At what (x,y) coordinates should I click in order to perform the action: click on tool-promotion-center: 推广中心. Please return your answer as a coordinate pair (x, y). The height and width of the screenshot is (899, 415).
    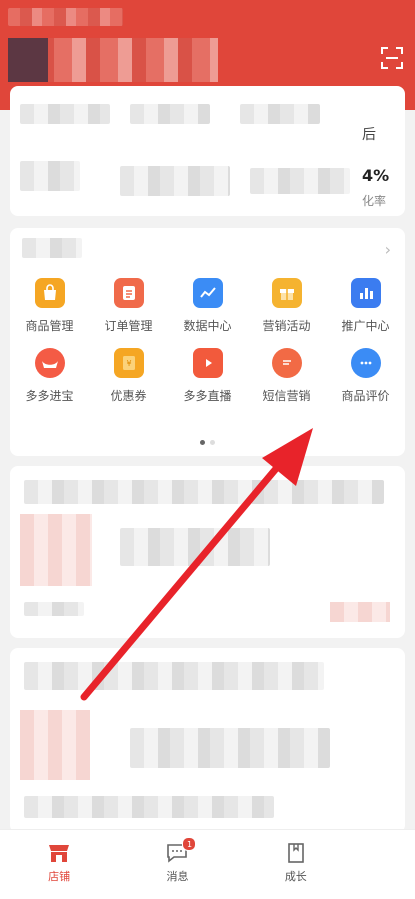
    Looking at the image, I should click on (365, 306).